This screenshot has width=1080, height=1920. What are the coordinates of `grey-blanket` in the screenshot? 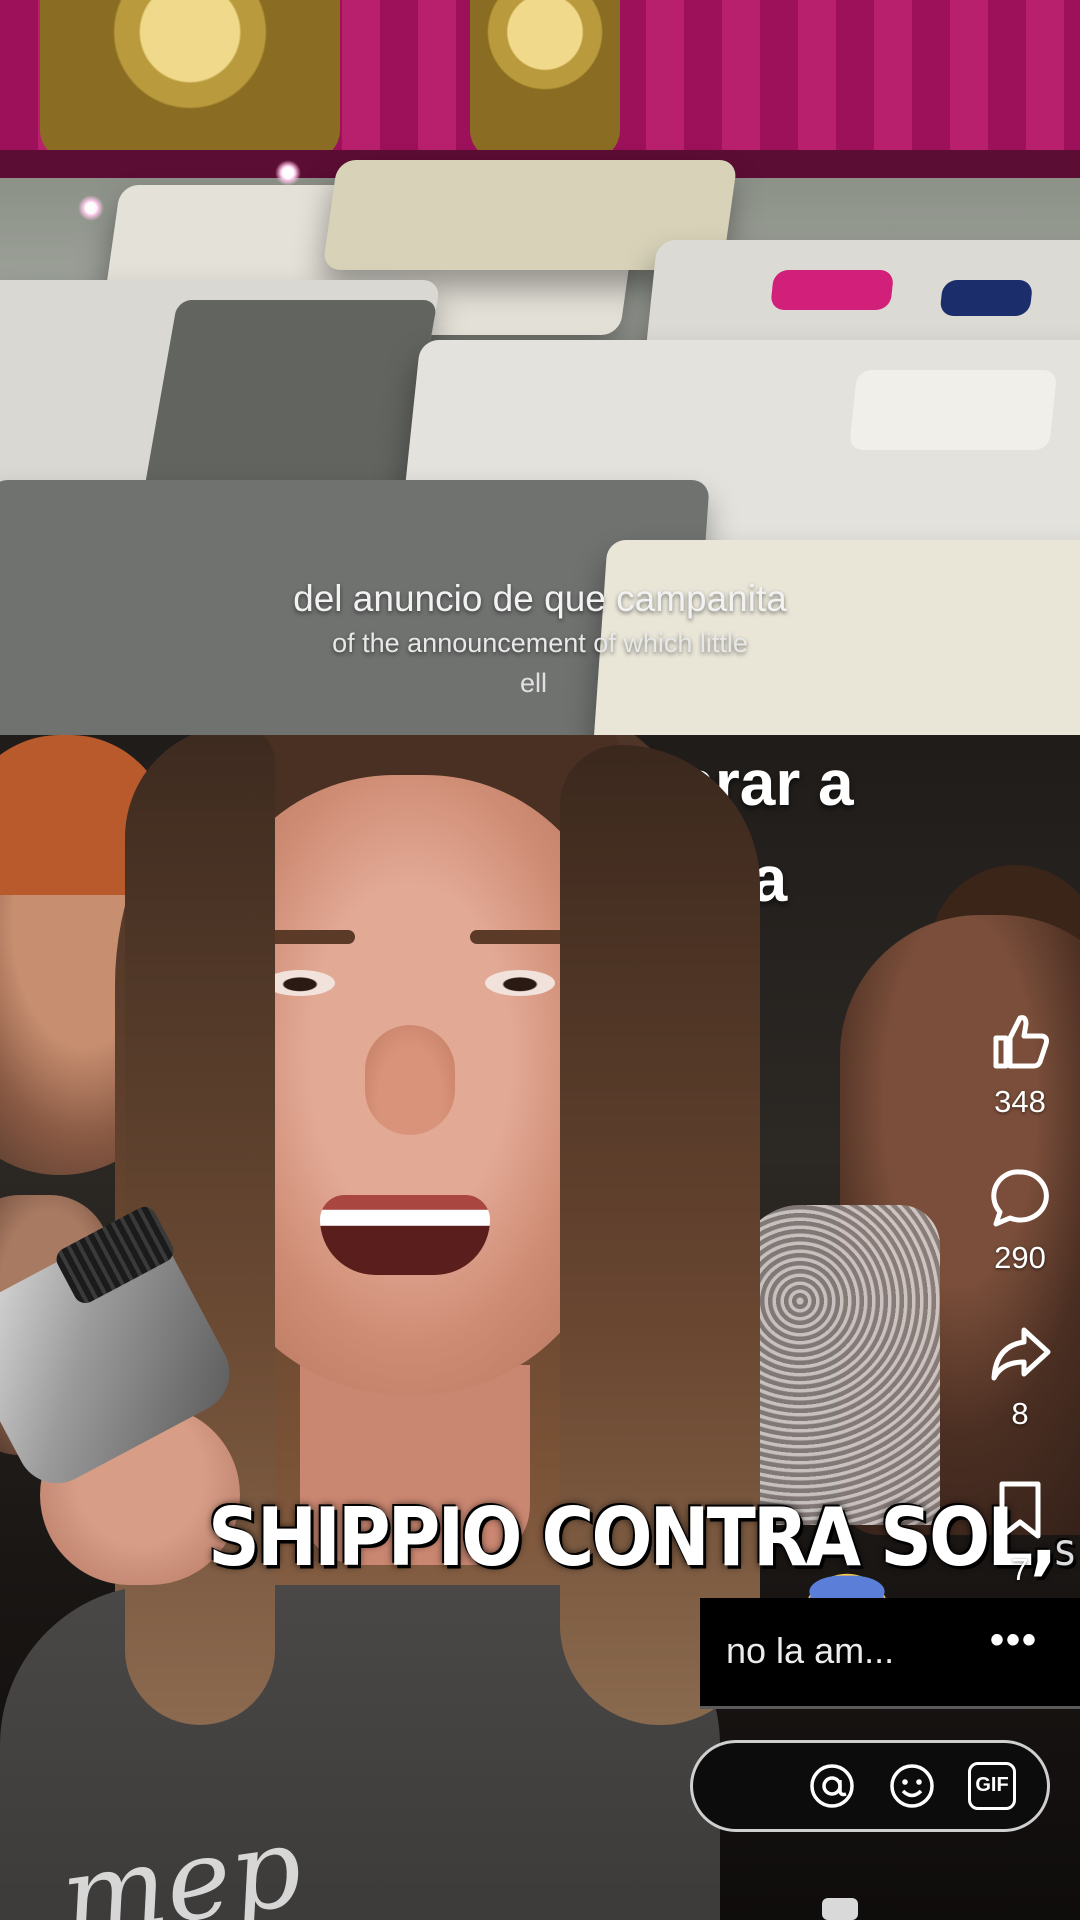 It's located at (289, 405).